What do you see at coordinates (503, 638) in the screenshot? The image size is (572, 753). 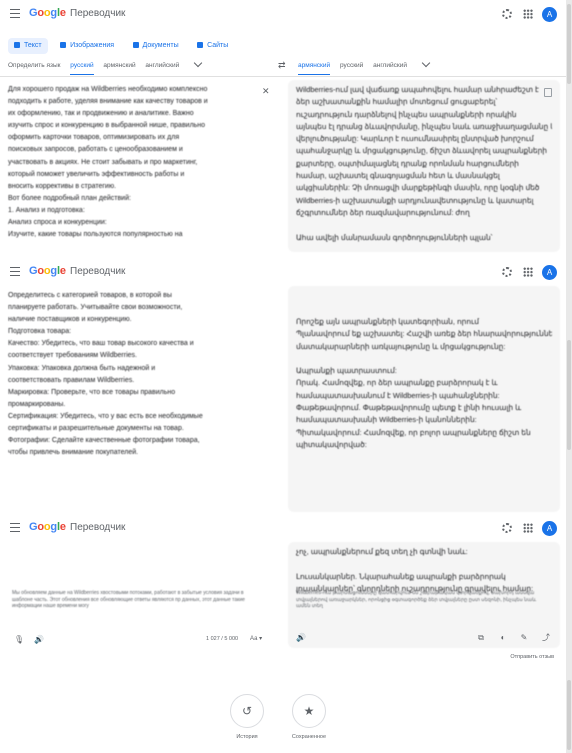 I see `thumbs-icon: ◐` at bounding box center [503, 638].